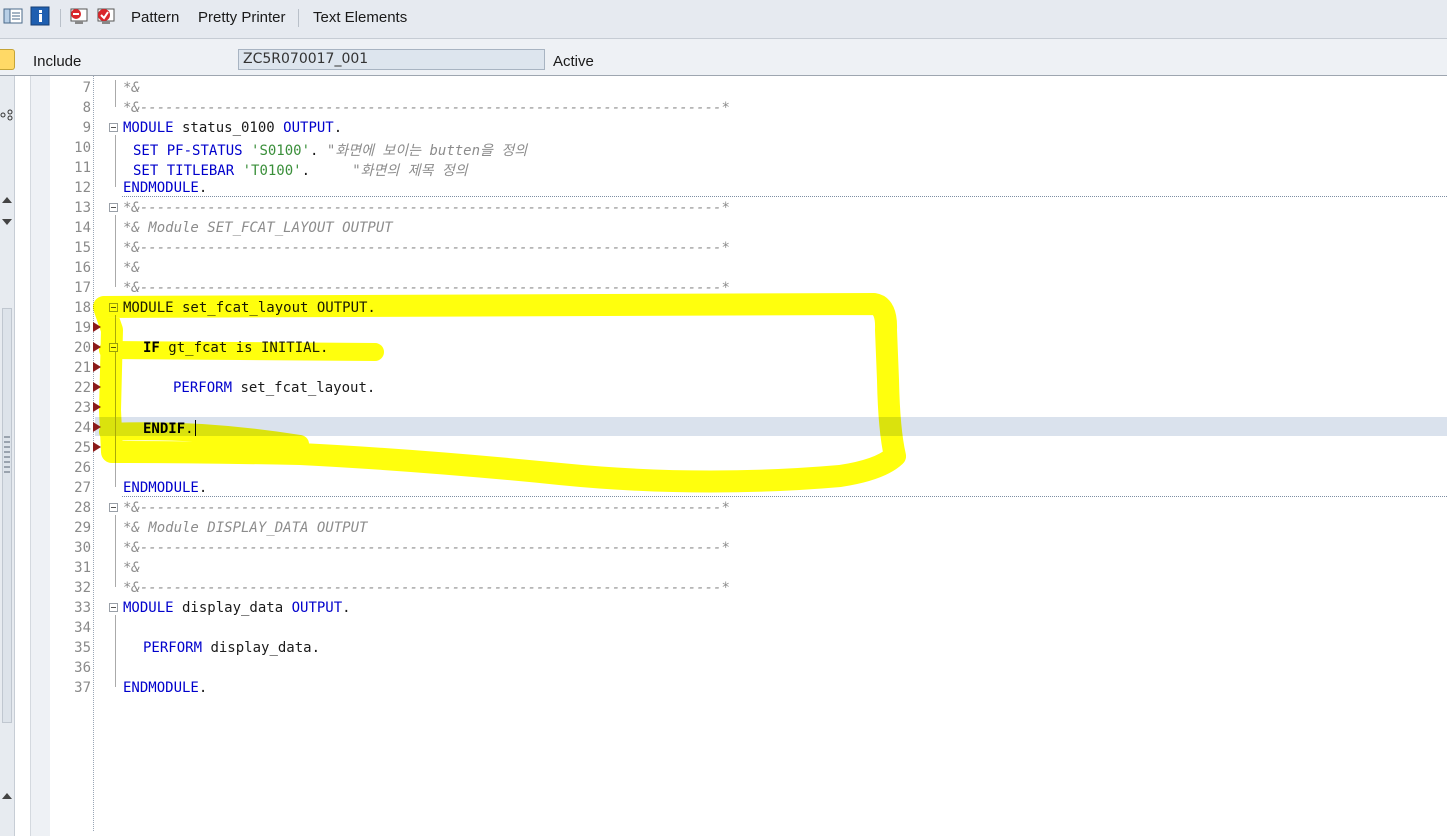 This screenshot has width=1447, height=836. What do you see at coordinates (771, 426) in the screenshot?
I see `current-line-highlight` at bounding box center [771, 426].